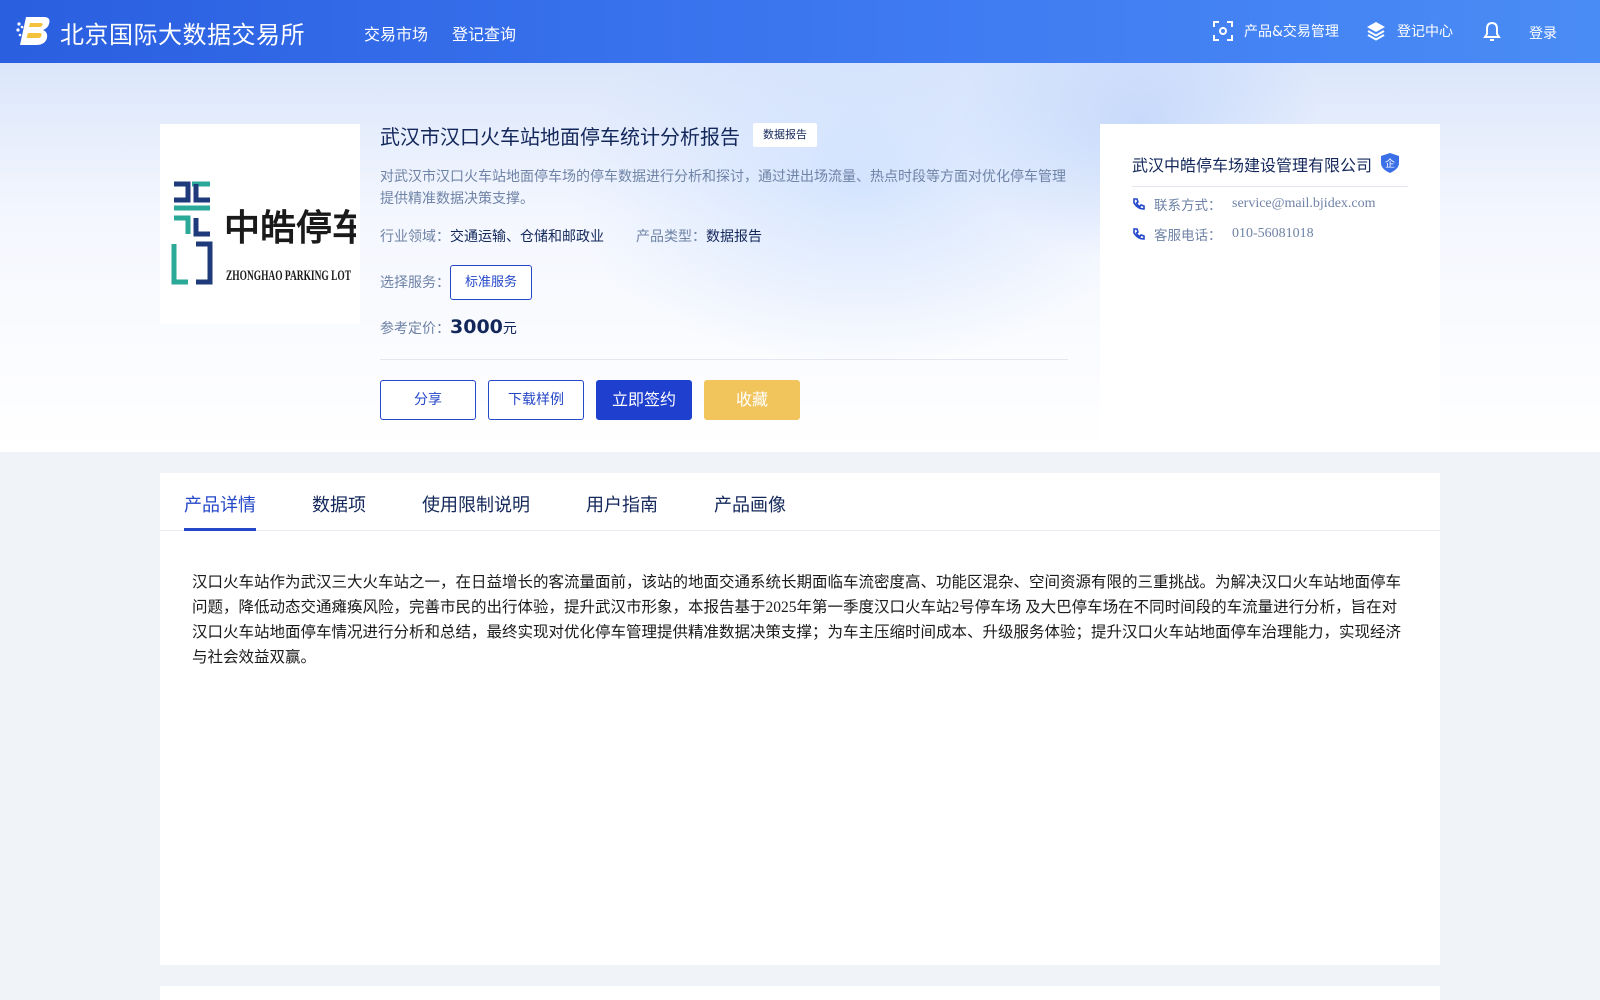 The image size is (1600, 1000). Describe the element at coordinates (1270, 186) in the screenshot. I see `provider-divider` at that location.